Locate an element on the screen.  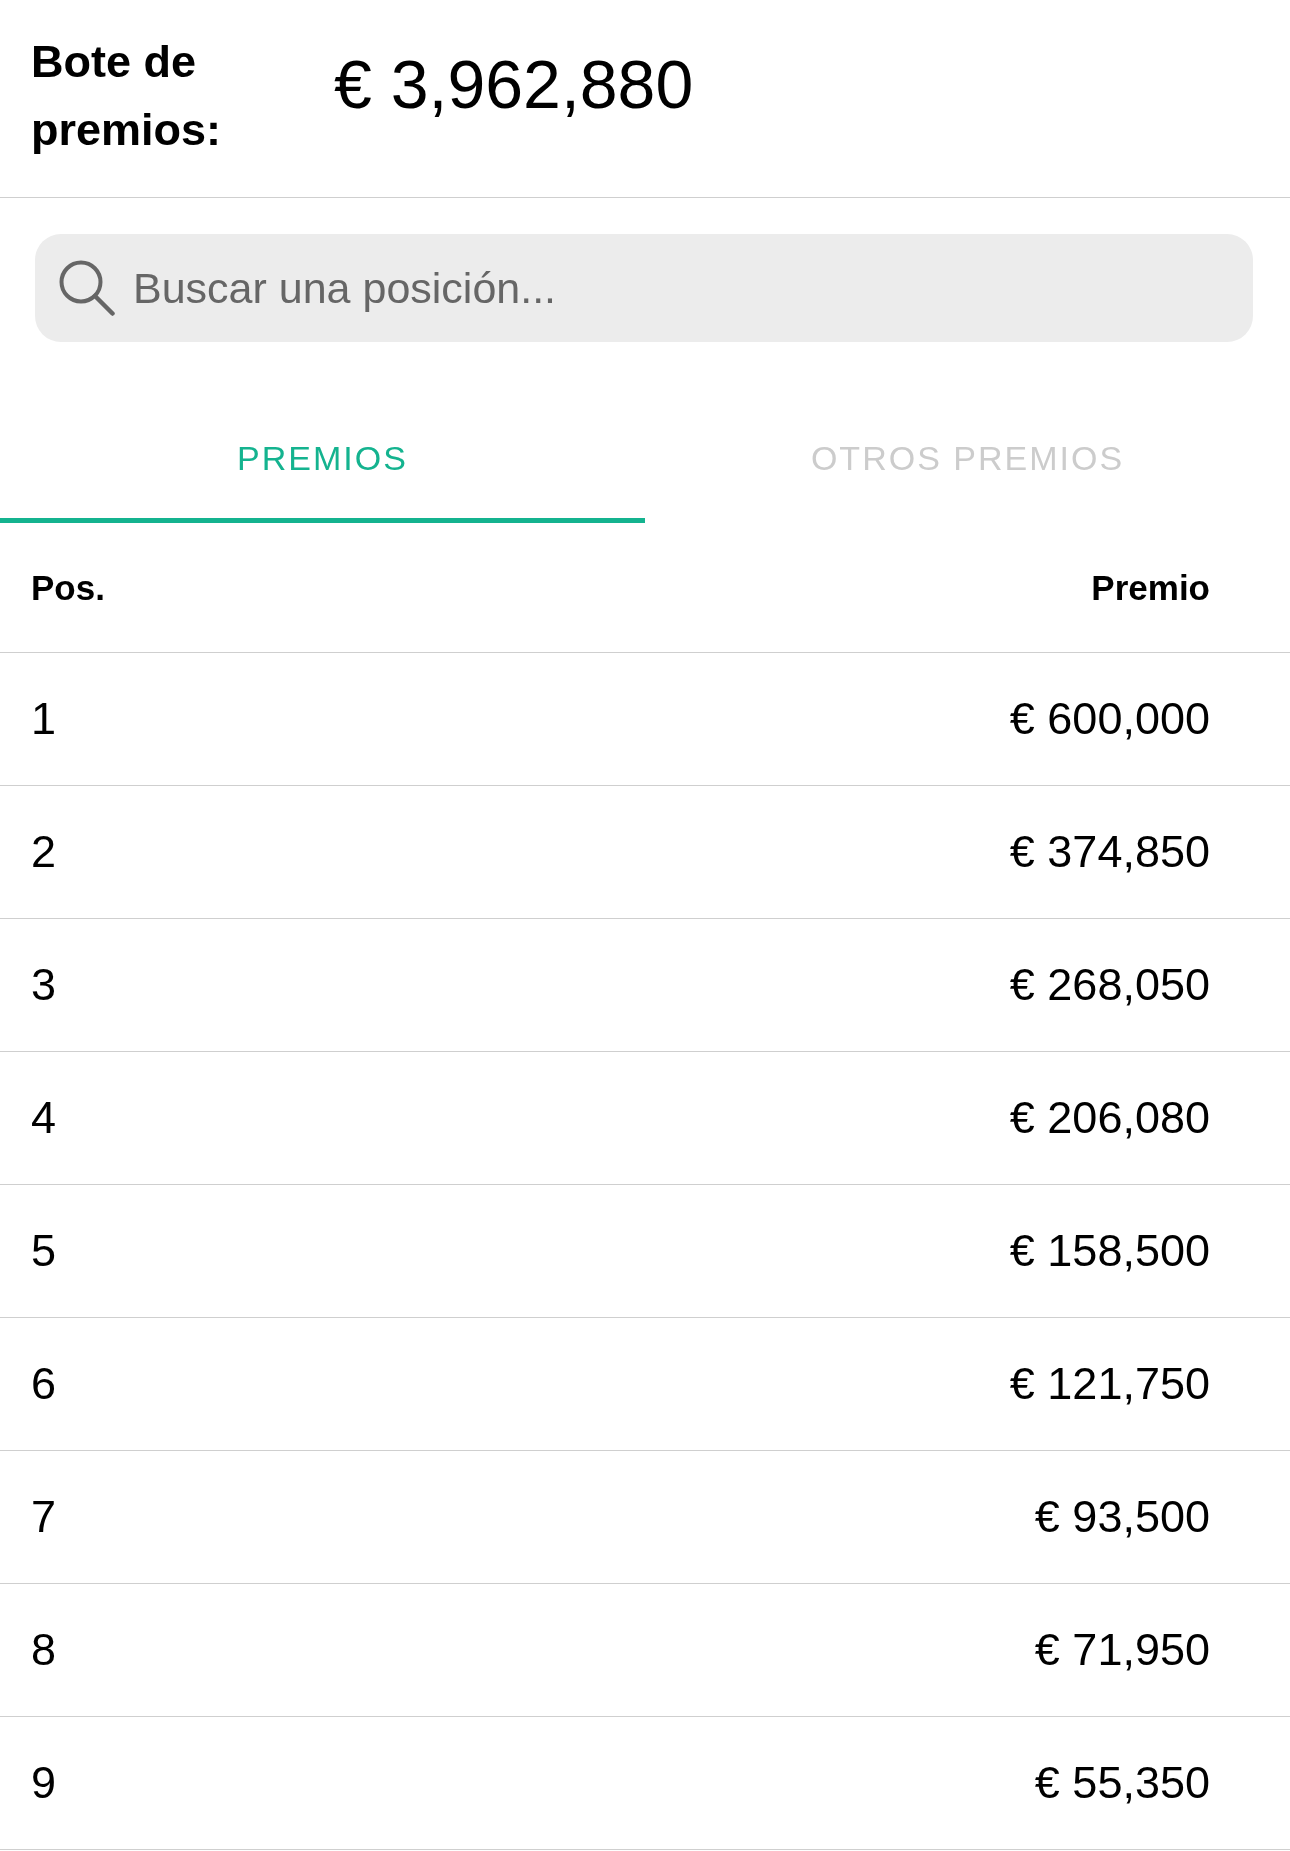
prize-cell: € 93,500 is located at coordinates (1122, 1517).